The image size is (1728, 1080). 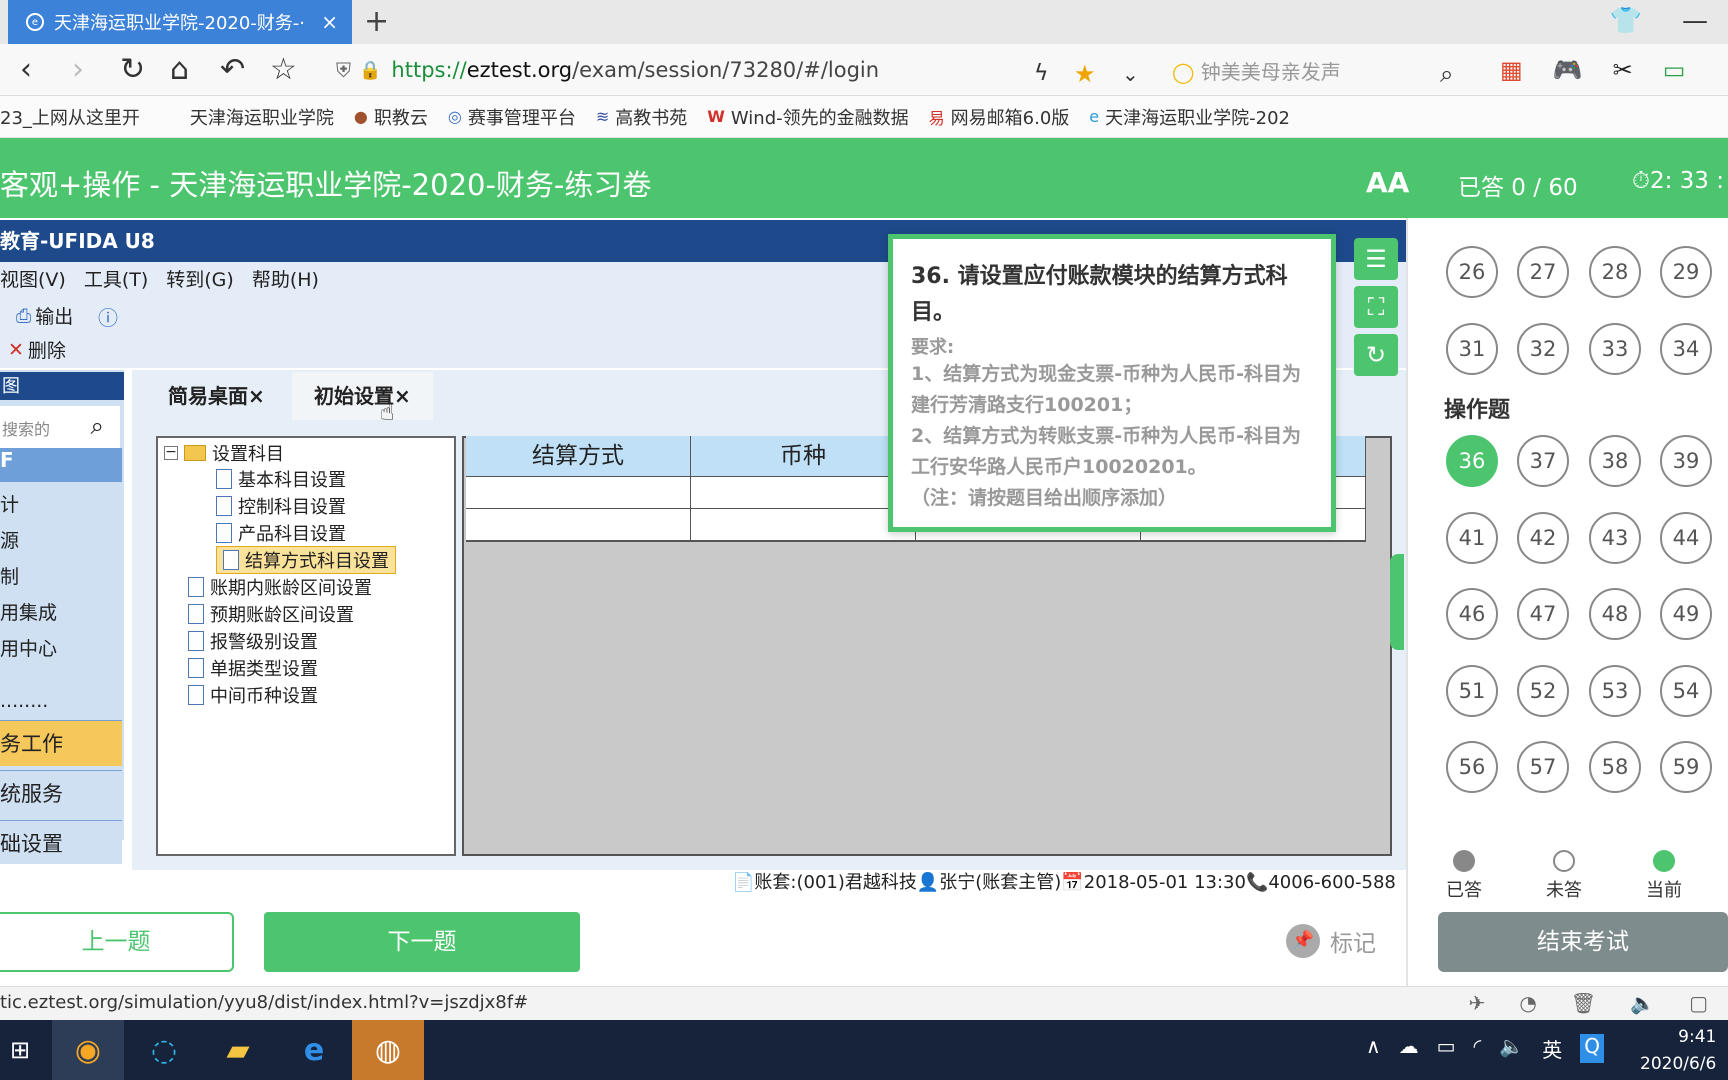 What do you see at coordinates (20, 1050) in the screenshot?
I see `task-view-icon: ⊞` at bounding box center [20, 1050].